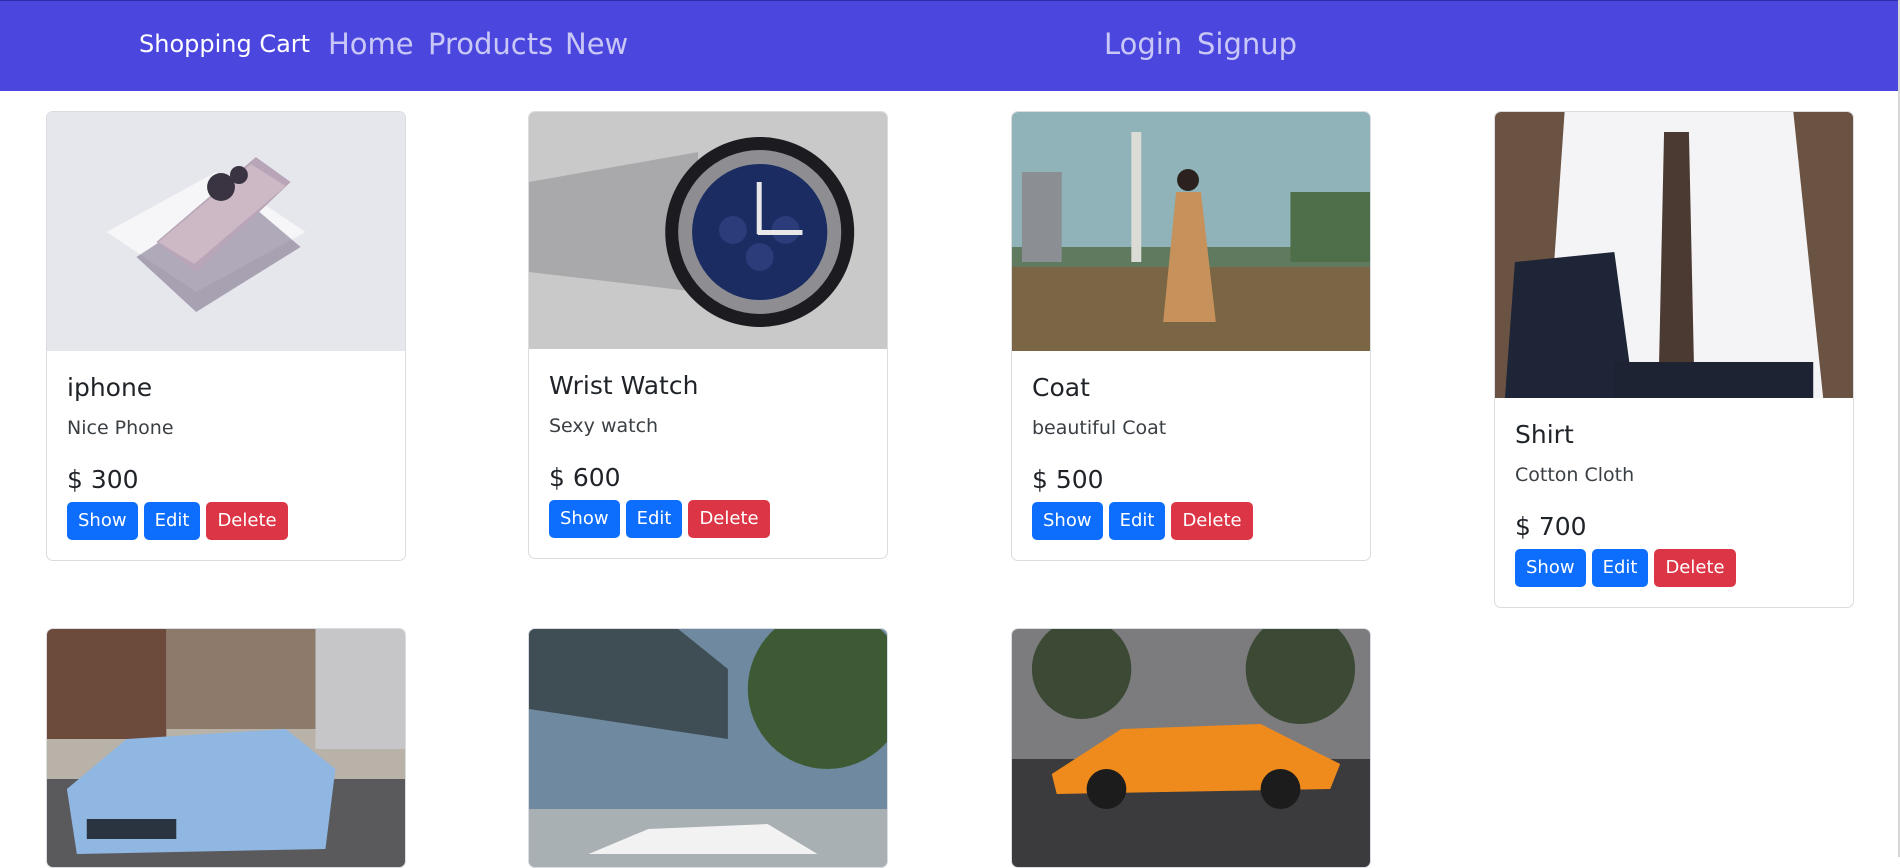 The image size is (1900, 868). I want to click on product-price: $ 500, so click(1068, 479).